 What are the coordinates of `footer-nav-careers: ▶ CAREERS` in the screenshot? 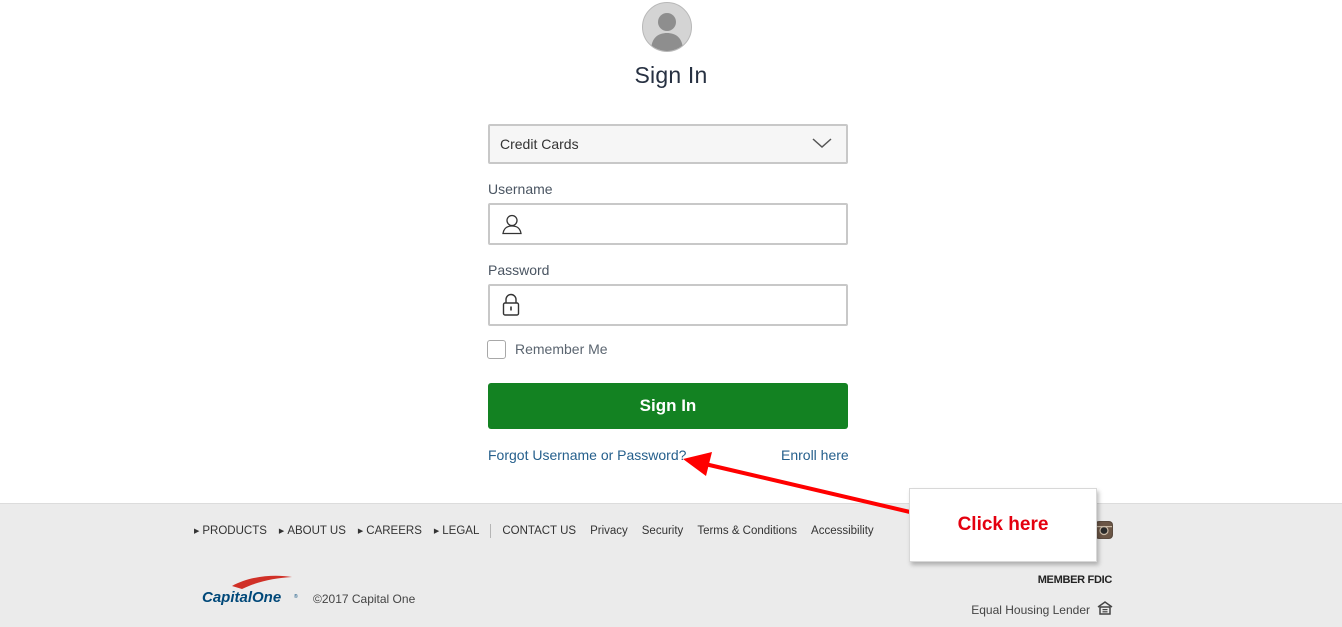 It's located at (390, 531).